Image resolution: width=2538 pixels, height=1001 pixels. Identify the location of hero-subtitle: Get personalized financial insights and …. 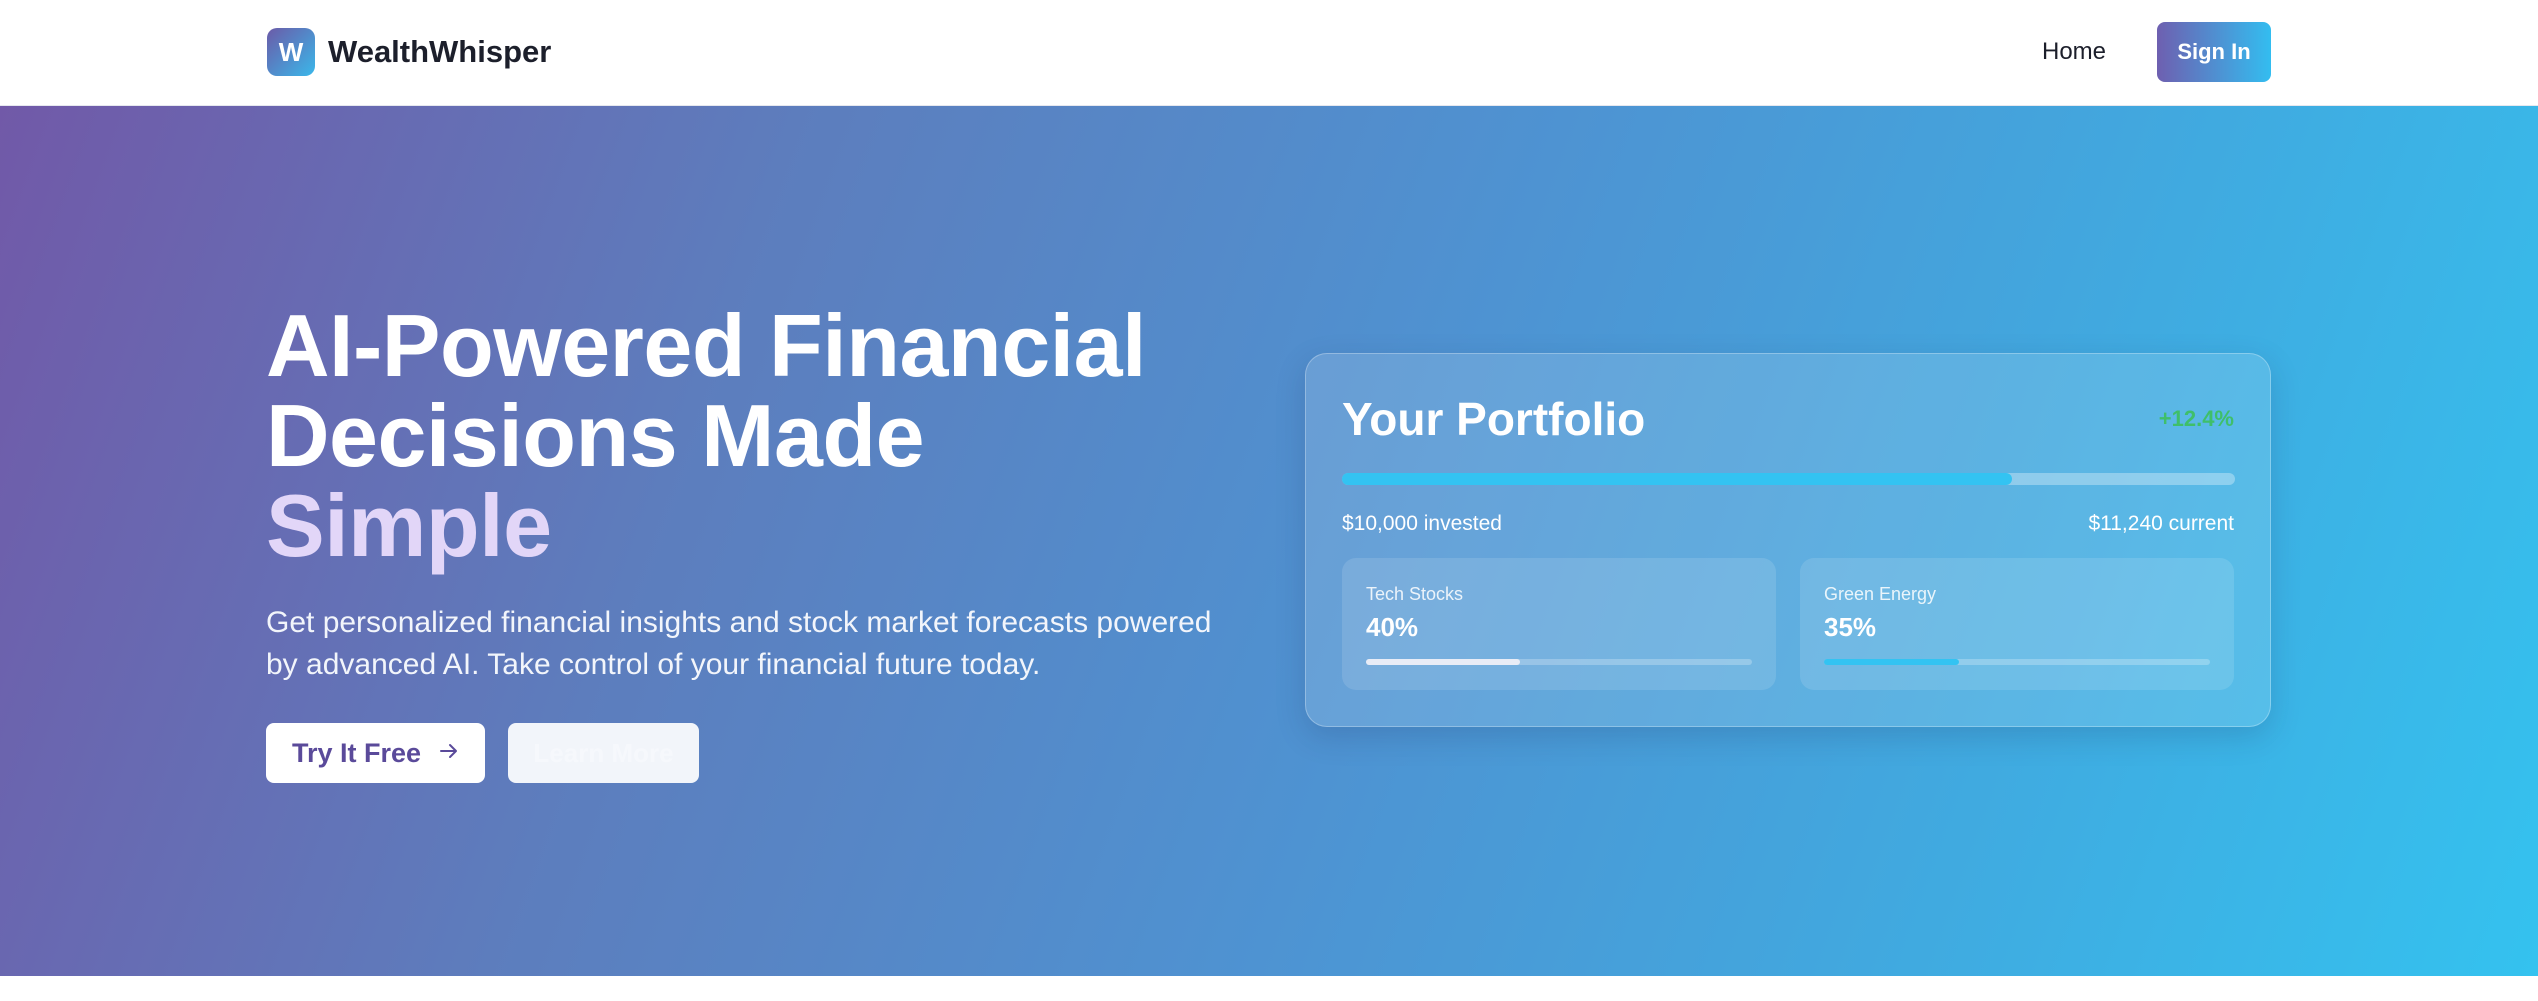
(739, 643).